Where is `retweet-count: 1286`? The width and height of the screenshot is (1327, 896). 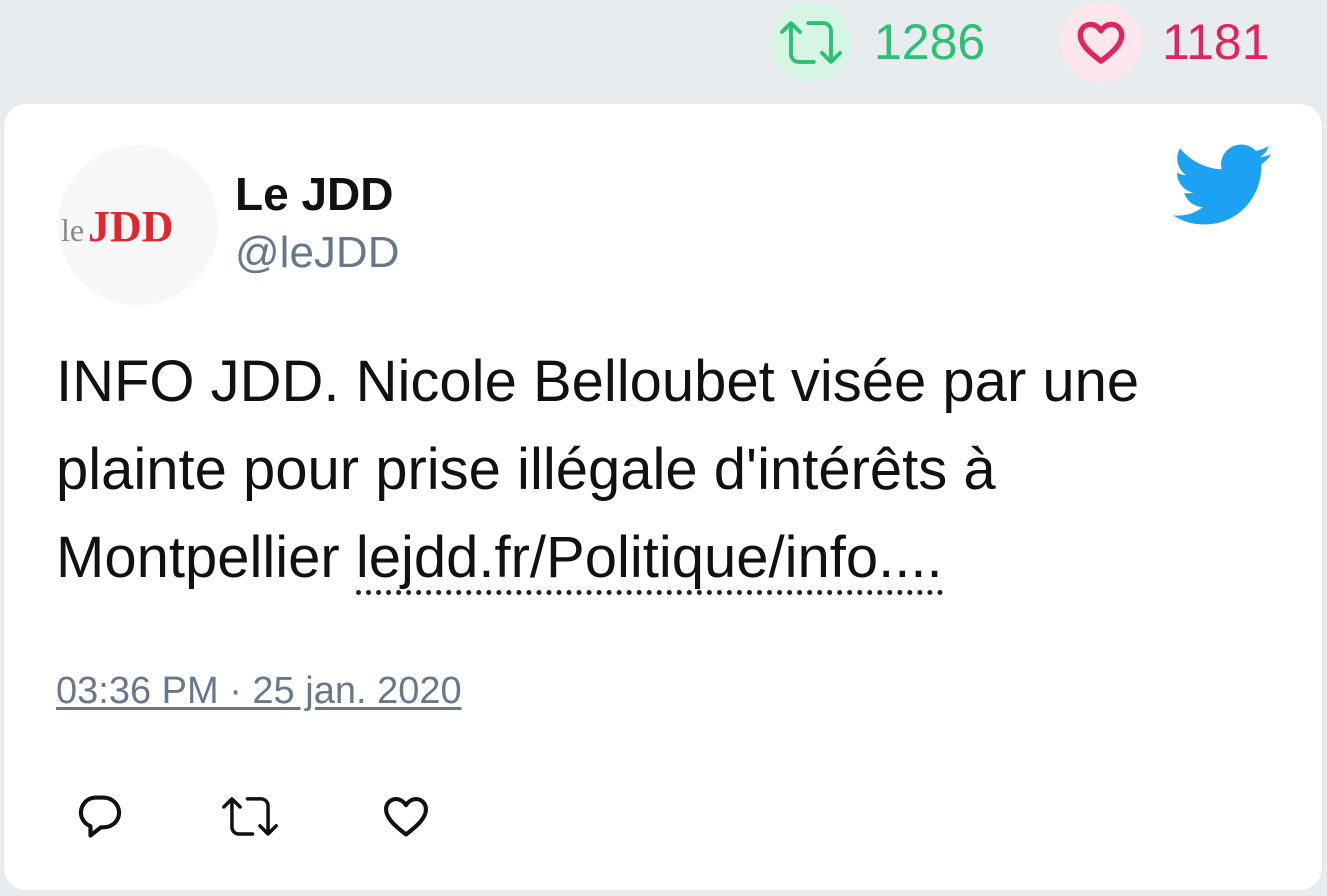
retweet-count: 1286 is located at coordinates (930, 42).